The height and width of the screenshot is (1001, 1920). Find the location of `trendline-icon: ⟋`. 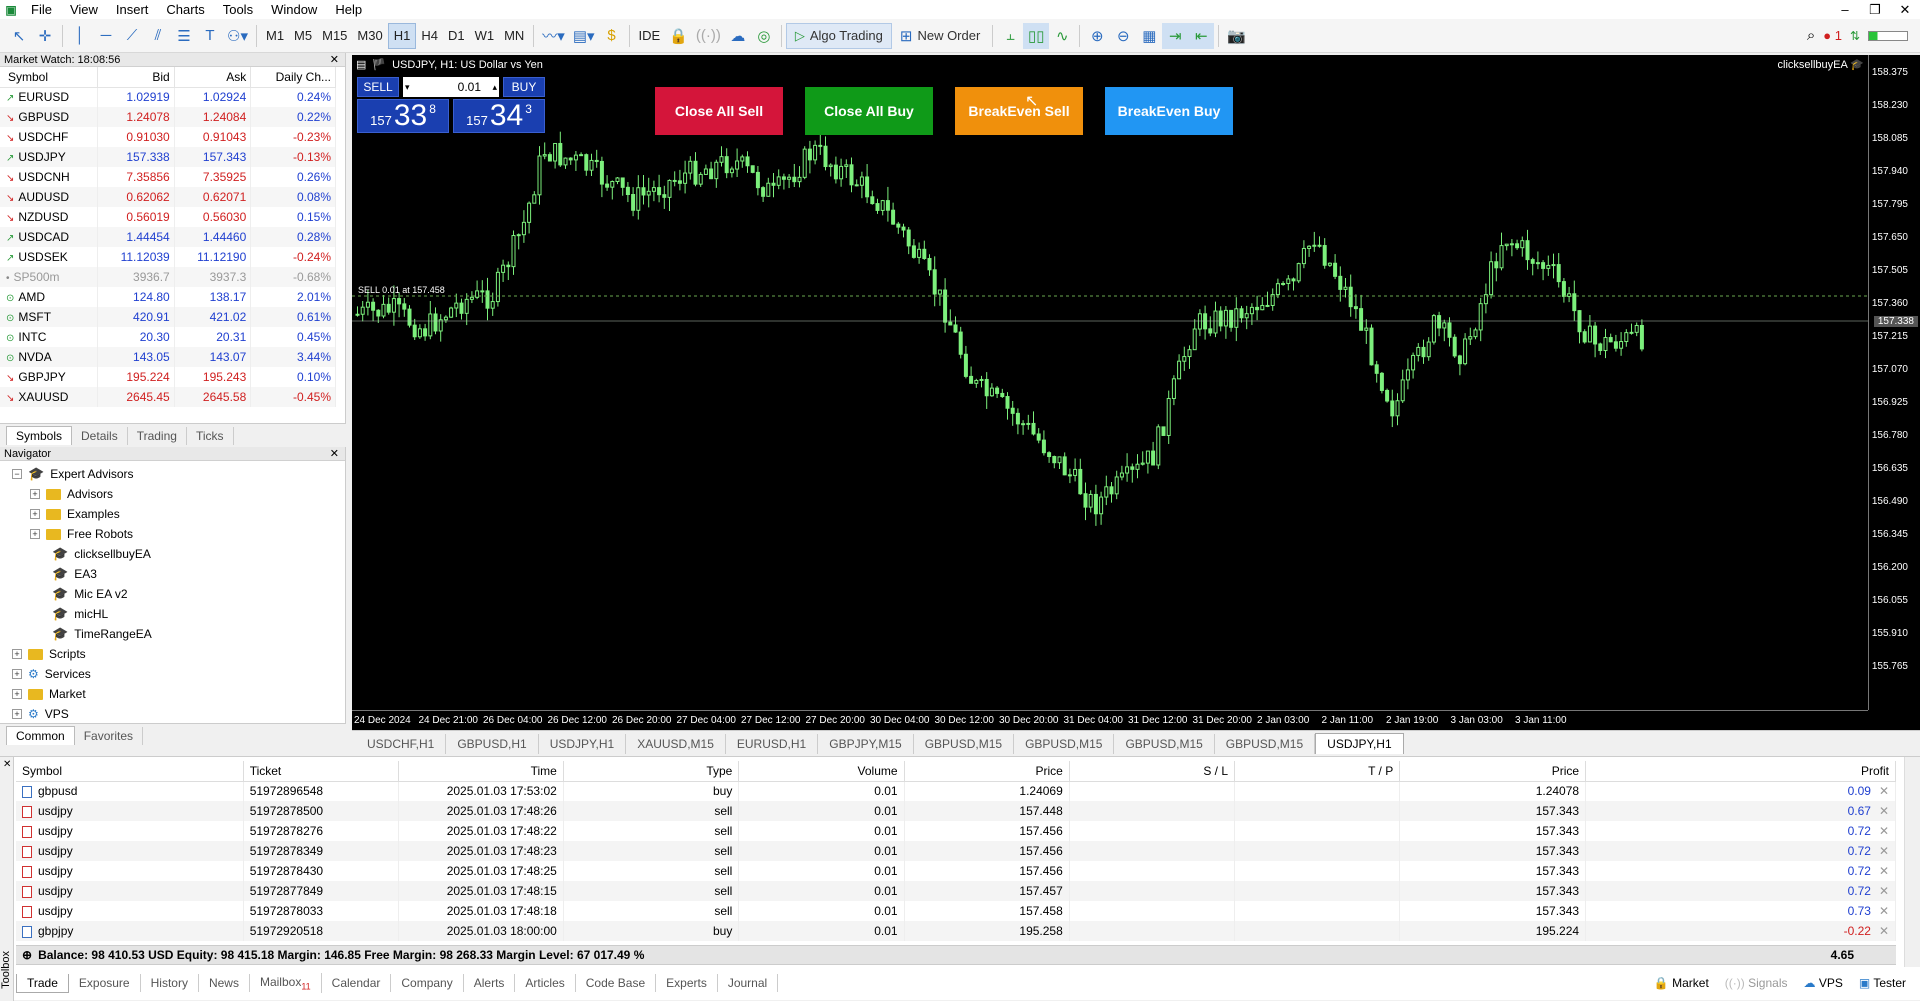

trendline-icon: ⟋ is located at coordinates (132, 36).